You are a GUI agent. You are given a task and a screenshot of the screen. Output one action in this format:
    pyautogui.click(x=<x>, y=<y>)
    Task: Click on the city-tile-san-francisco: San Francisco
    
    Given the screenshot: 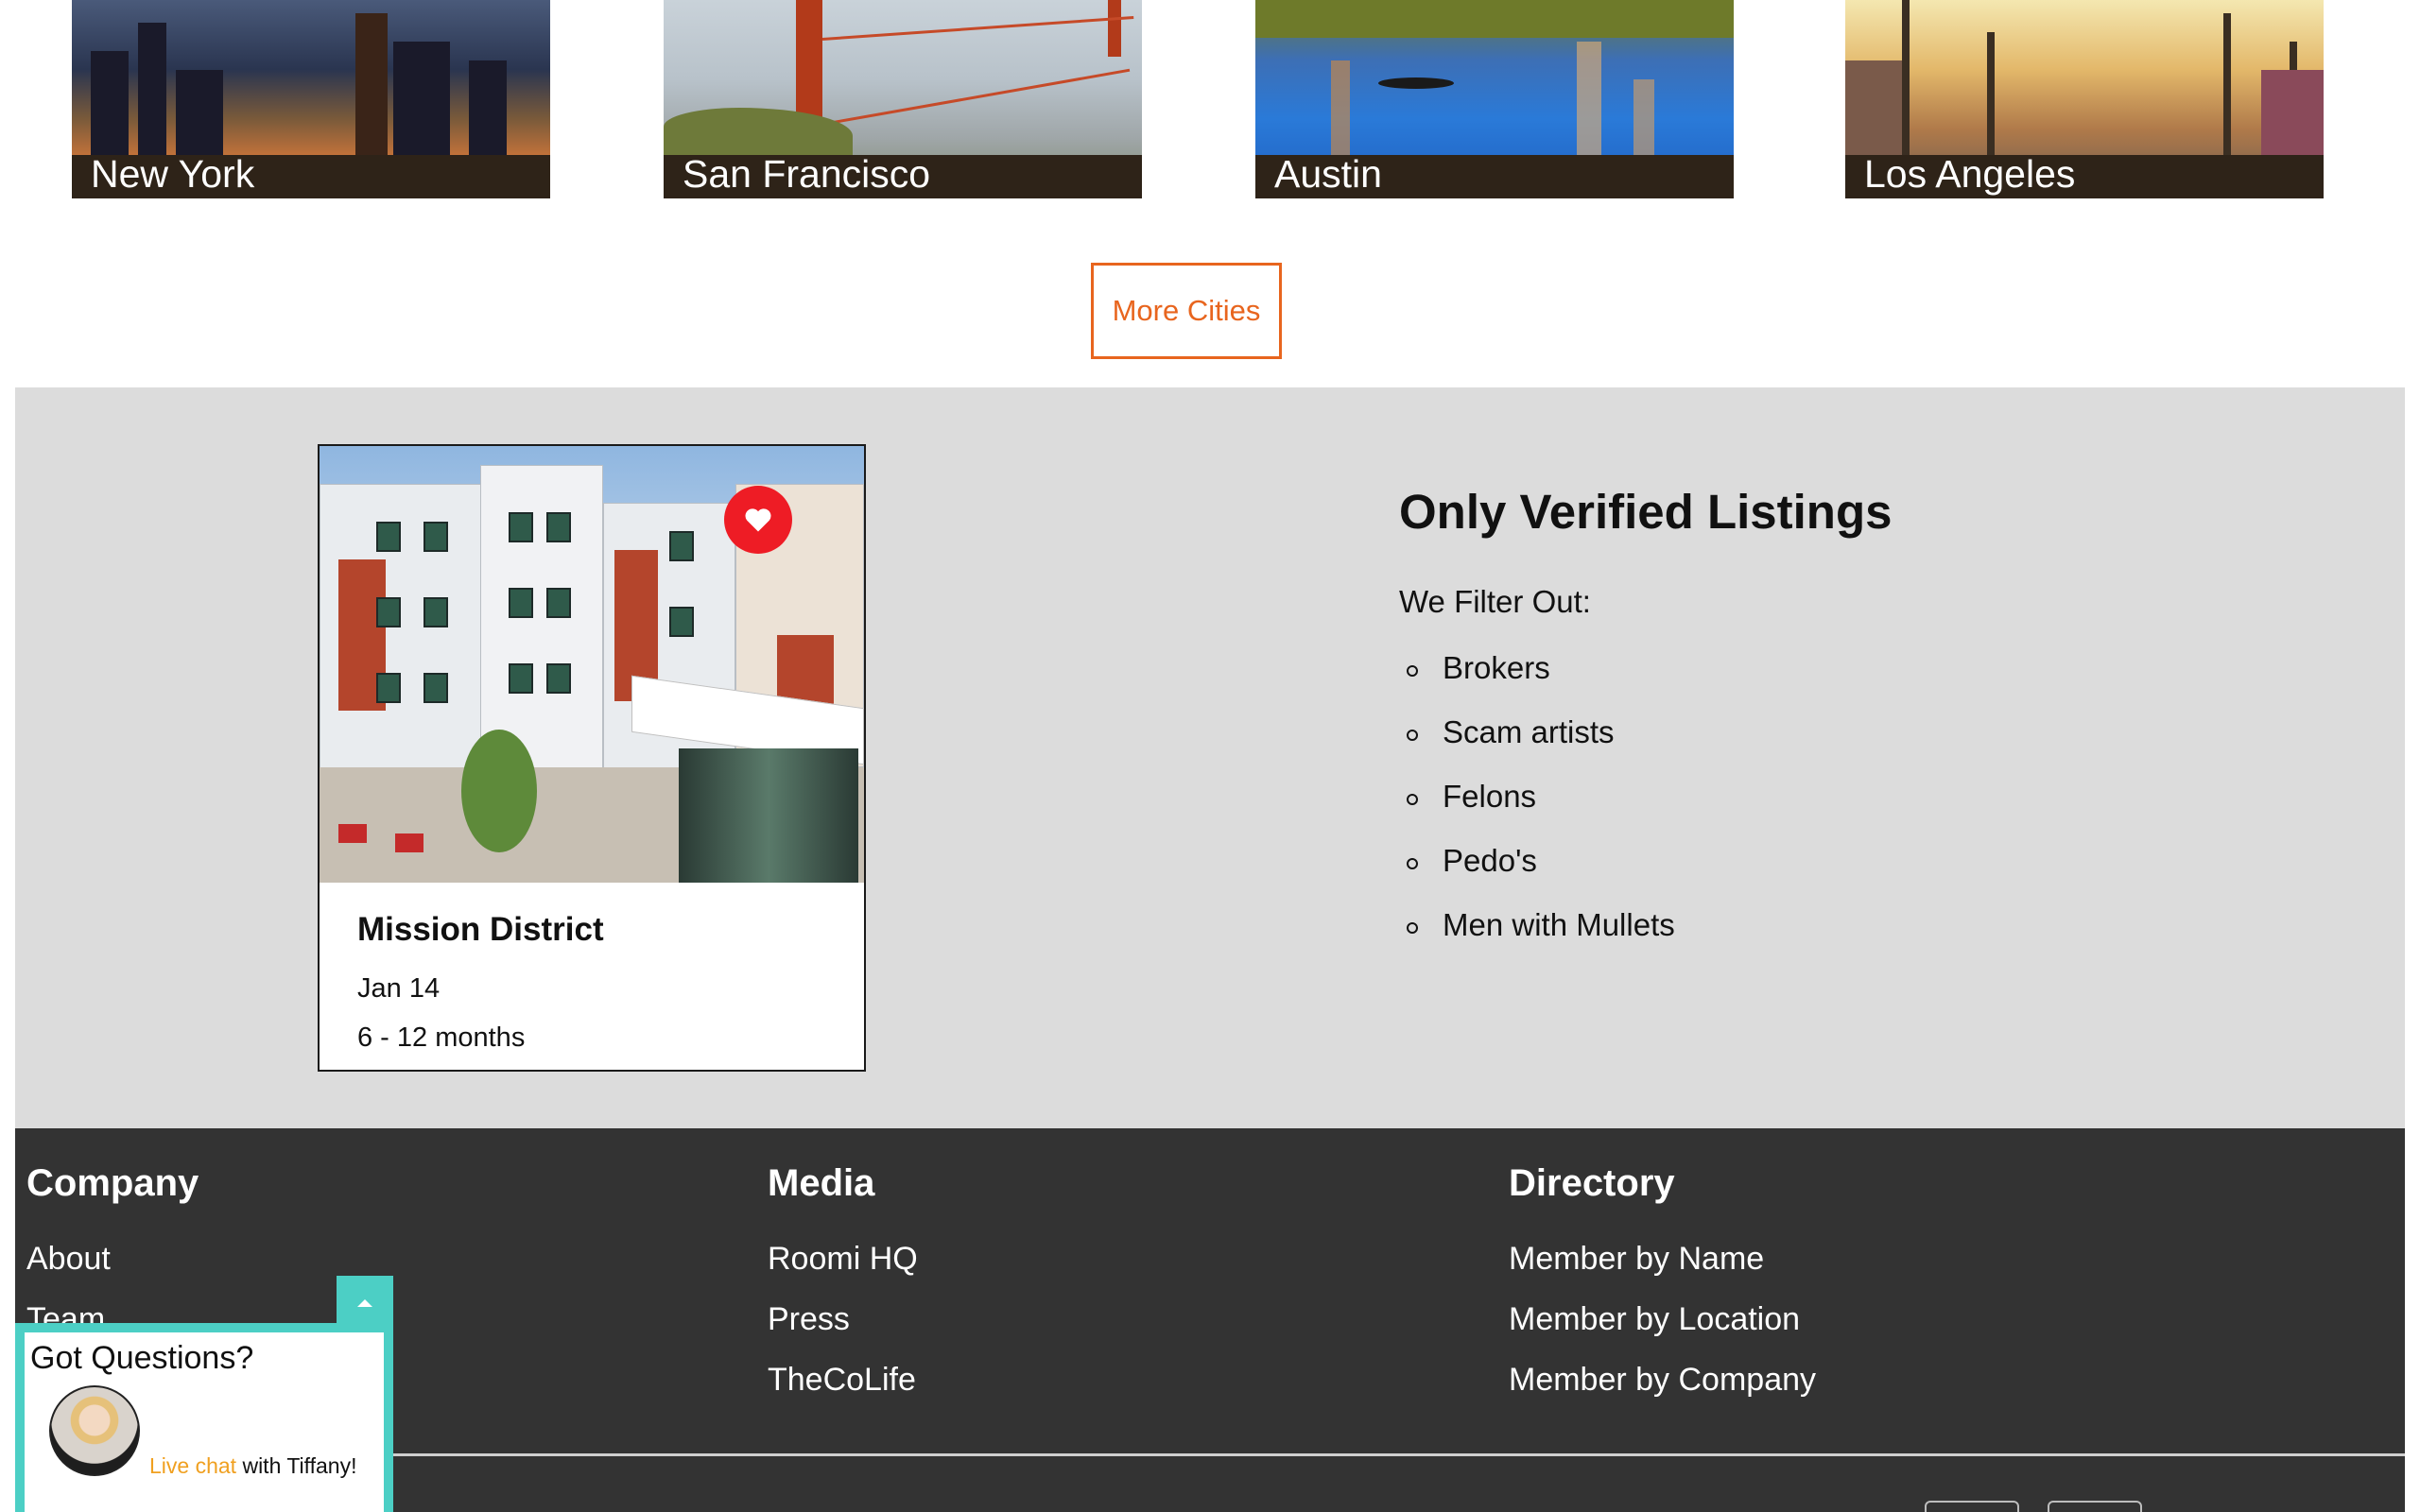 What is the action you would take?
    pyautogui.click(x=903, y=99)
    